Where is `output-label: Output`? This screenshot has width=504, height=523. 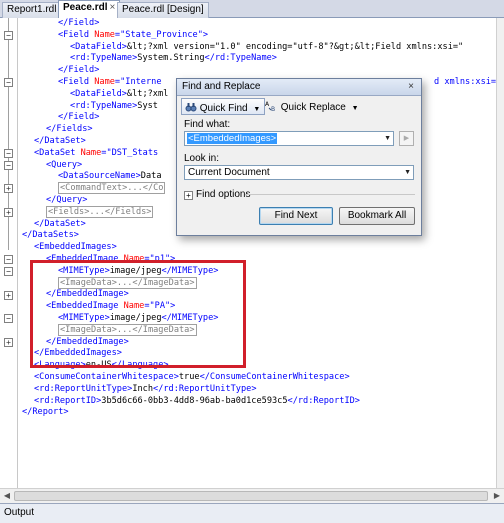
output-label: Output is located at coordinates (19, 512).